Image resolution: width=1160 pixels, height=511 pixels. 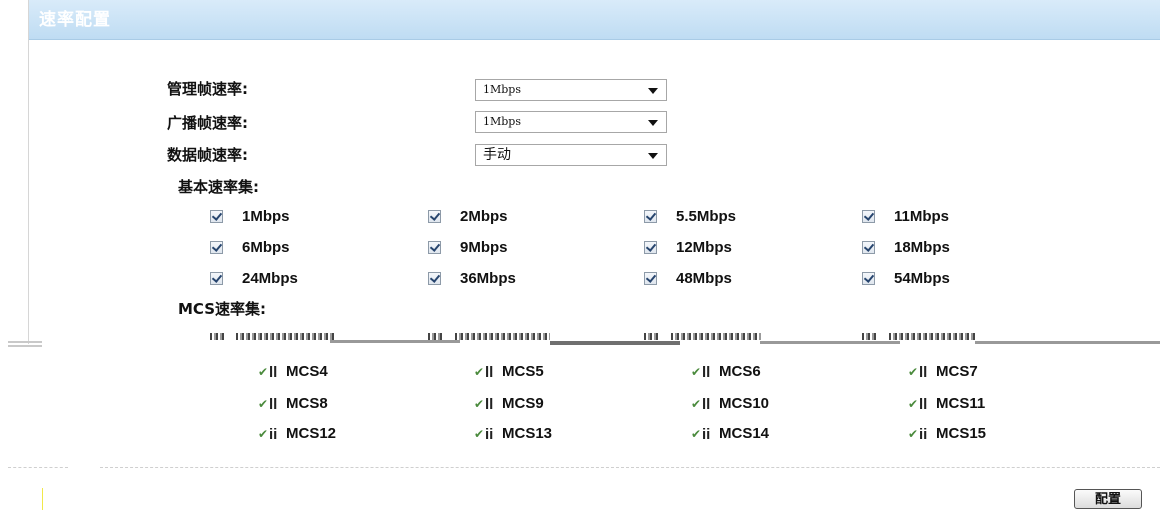 I want to click on mcs-rate-label: MCS14, so click(x=744, y=433).